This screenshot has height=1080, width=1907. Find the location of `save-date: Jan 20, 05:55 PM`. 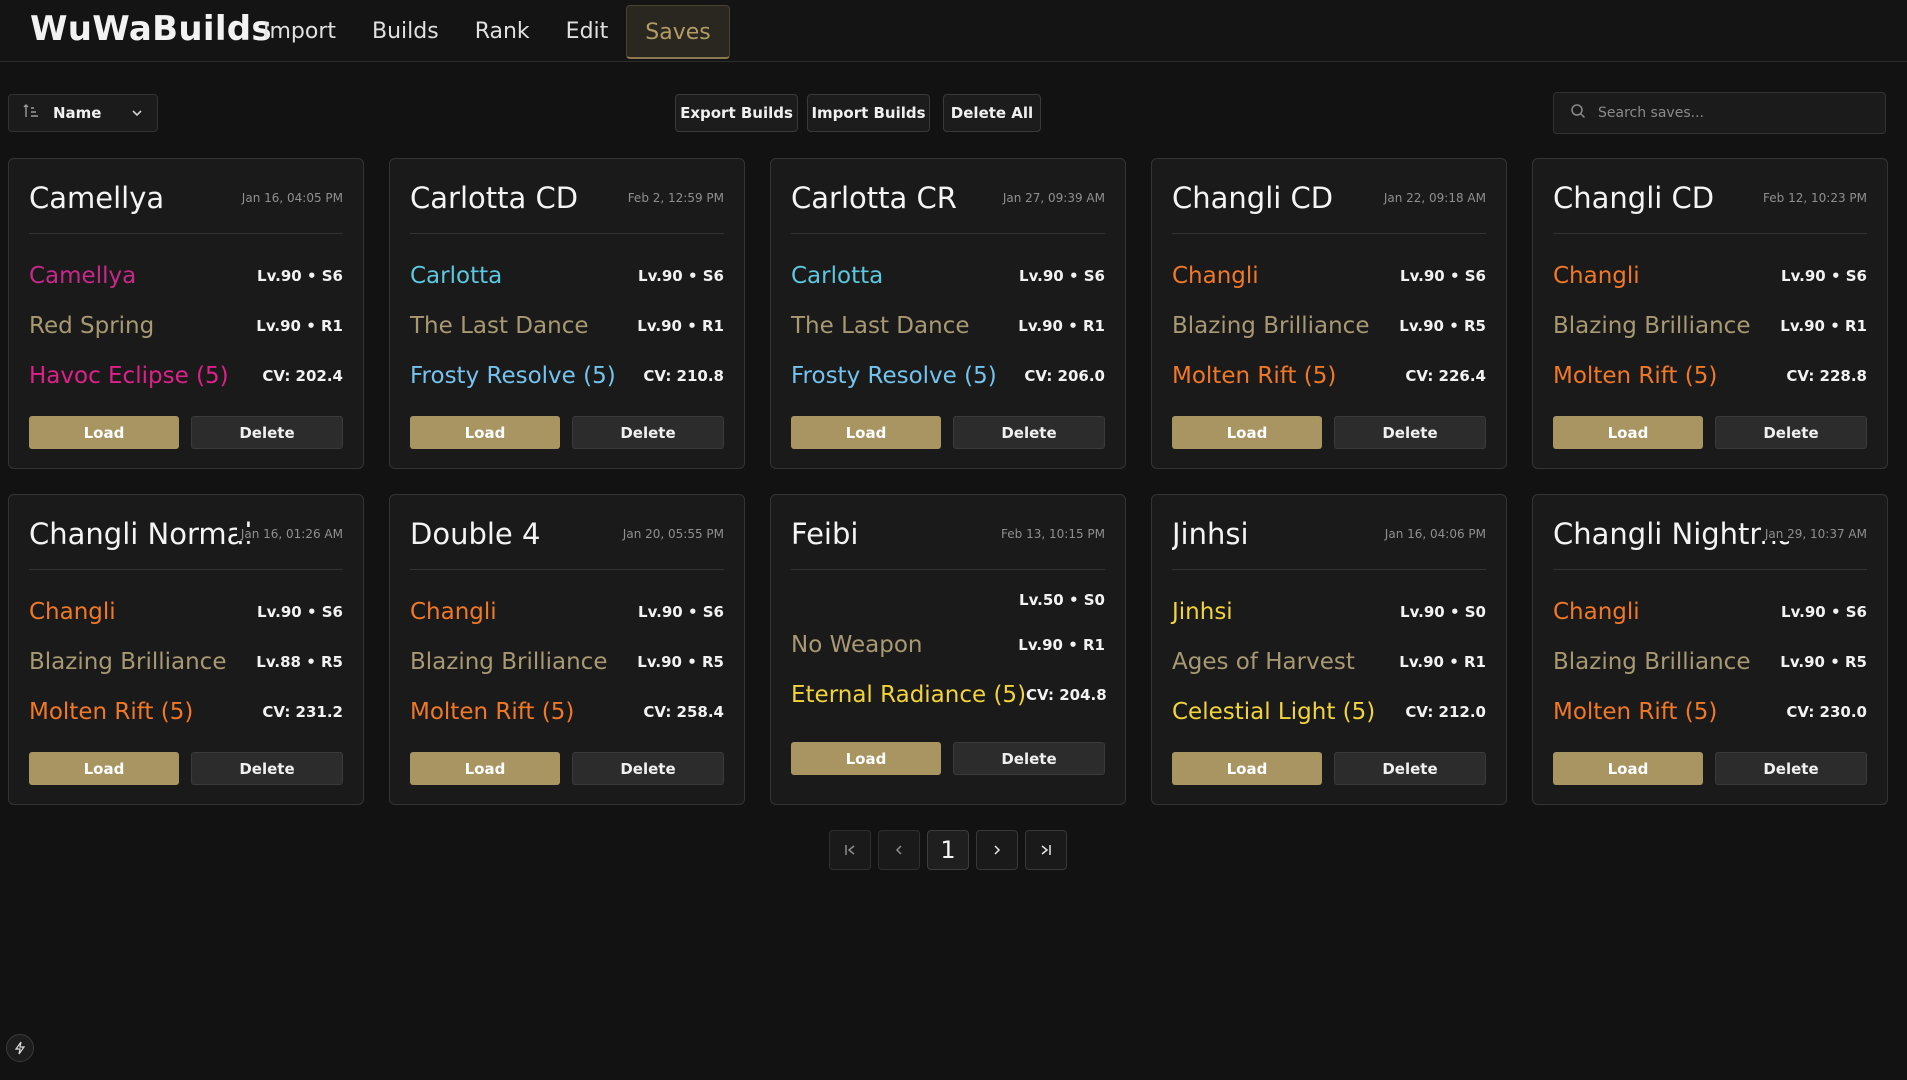

save-date: Jan 20, 05:55 PM is located at coordinates (671, 534).